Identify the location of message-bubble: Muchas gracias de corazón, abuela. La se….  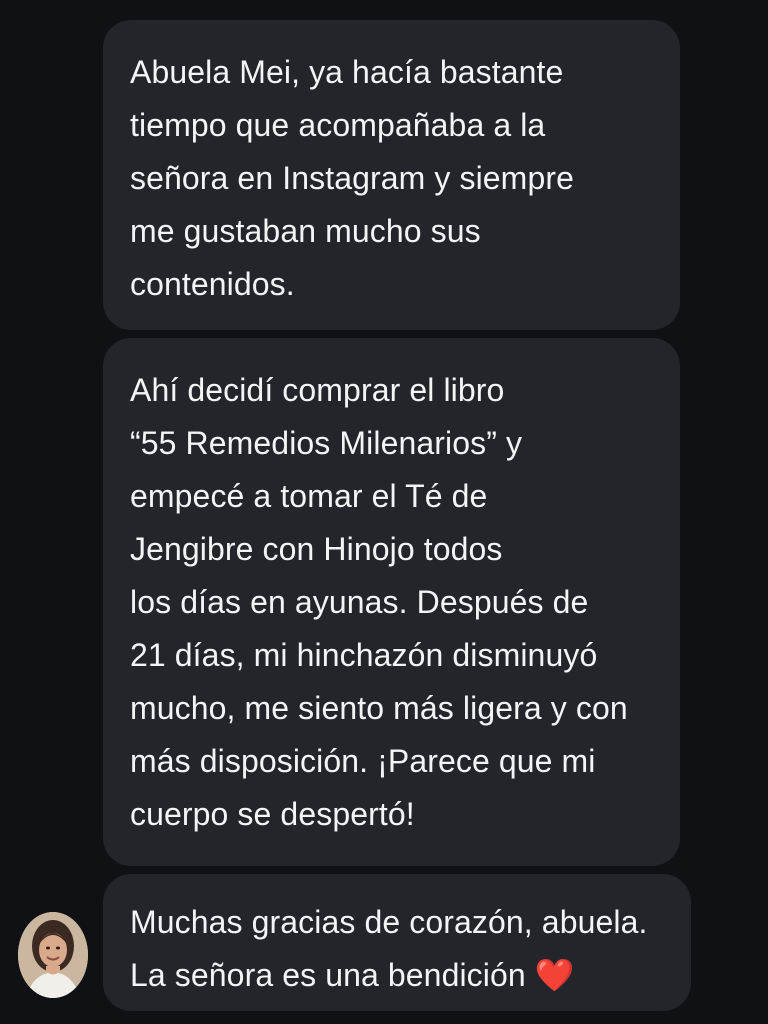
(397, 942).